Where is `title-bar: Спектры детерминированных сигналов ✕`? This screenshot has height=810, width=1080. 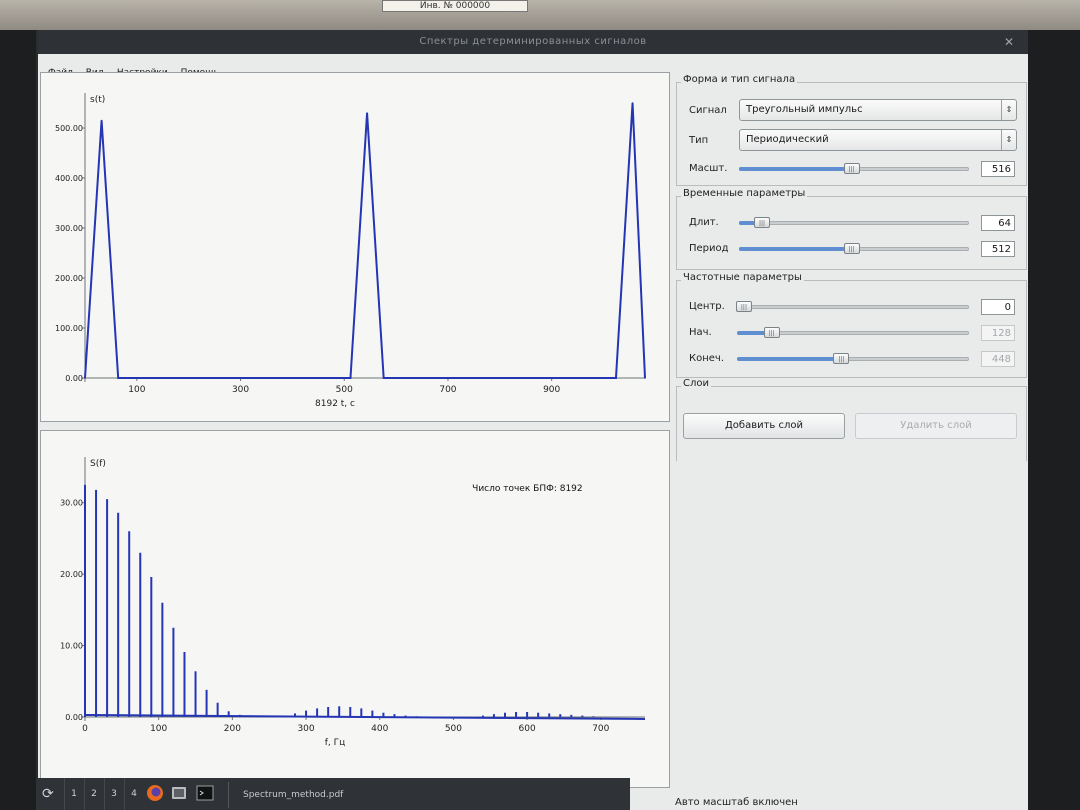 title-bar: Спектры детерминированных сигналов ✕ is located at coordinates (533, 42).